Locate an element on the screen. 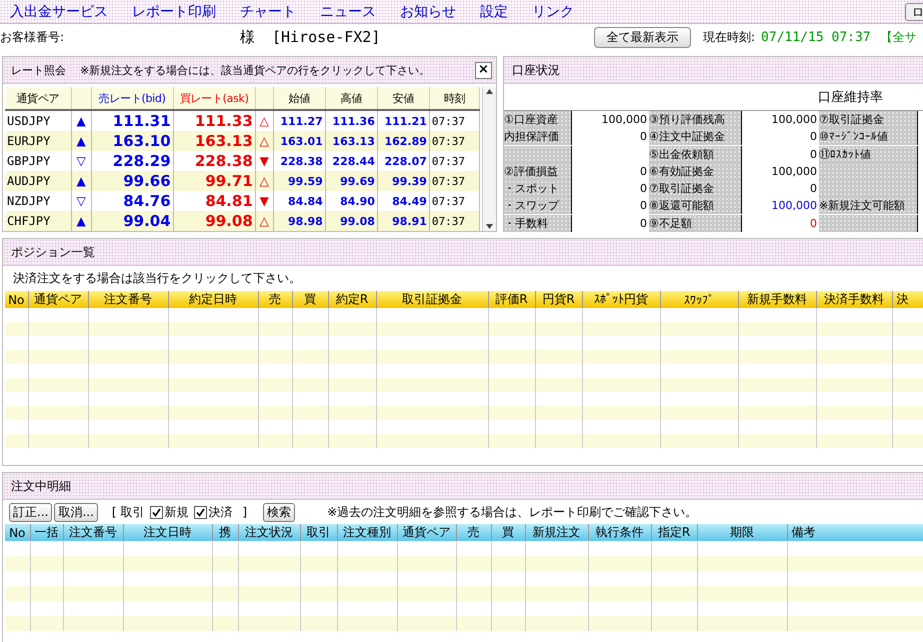  rate-row: CHFJPY ▲ 99.04 99.08 △ 98.98 99.08 98.91 07:37 is located at coordinates (242, 221).